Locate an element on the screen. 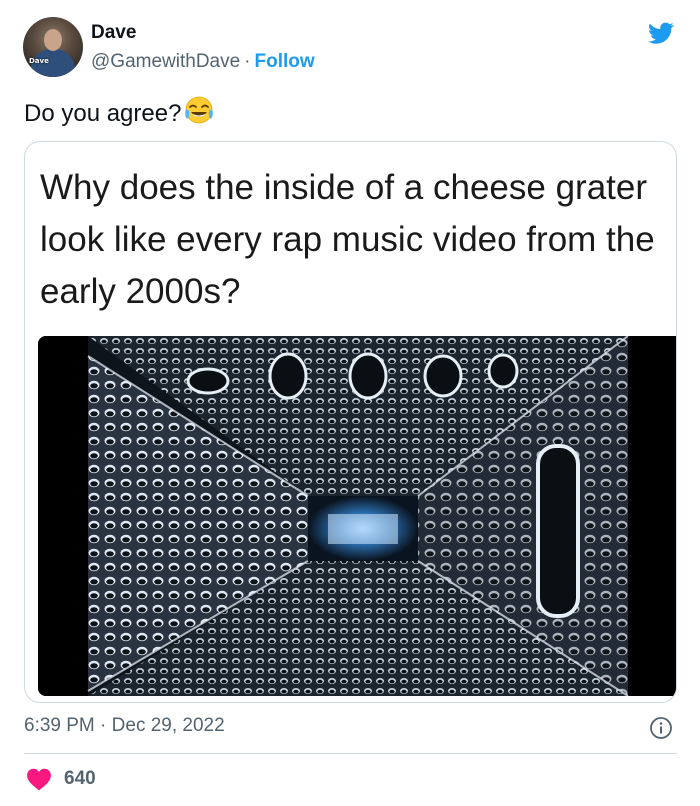 The image size is (700, 806). tweet-date: Dec 29, 2022 is located at coordinates (168, 725).